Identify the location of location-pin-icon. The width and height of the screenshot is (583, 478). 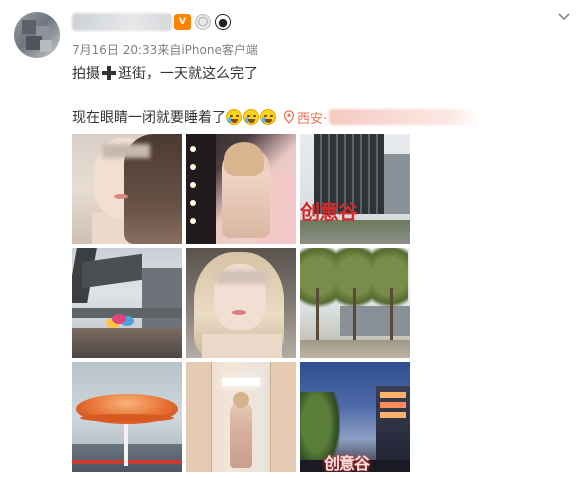
(289, 117).